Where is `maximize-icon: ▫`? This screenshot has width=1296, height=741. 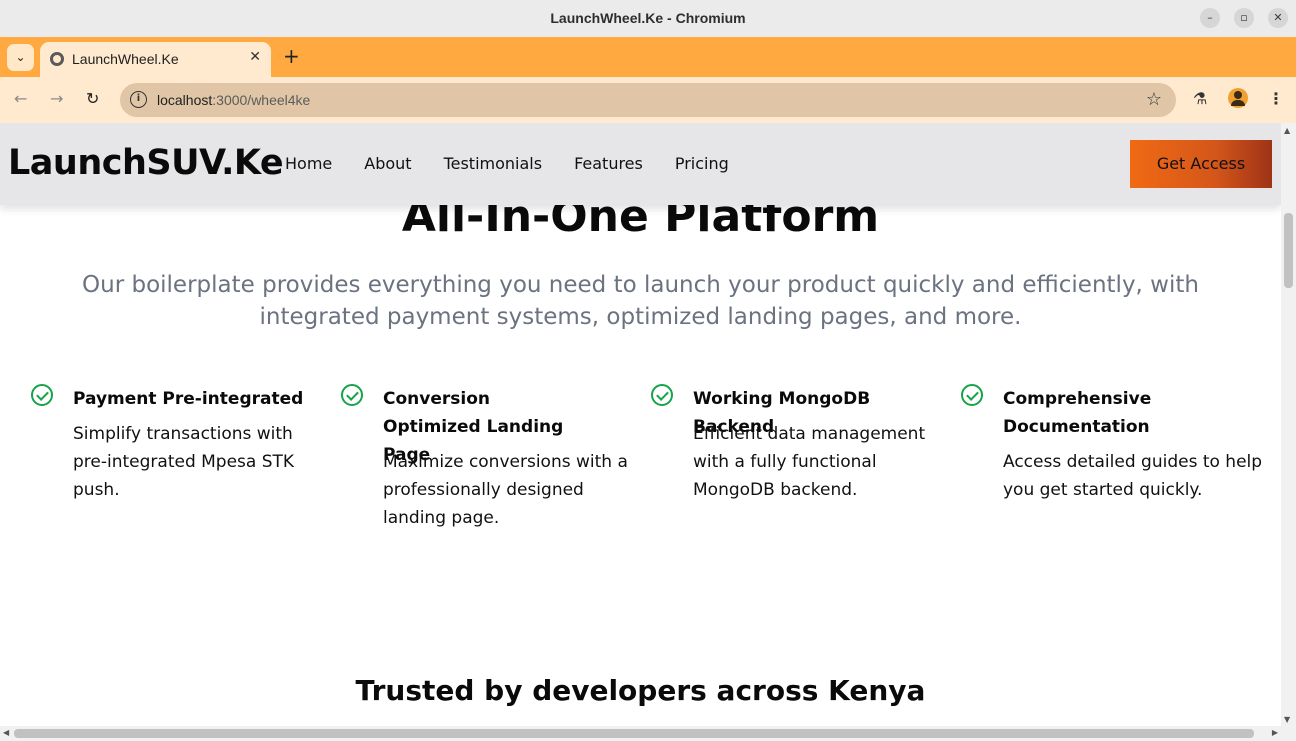 maximize-icon: ▫ is located at coordinates (1244, 18).